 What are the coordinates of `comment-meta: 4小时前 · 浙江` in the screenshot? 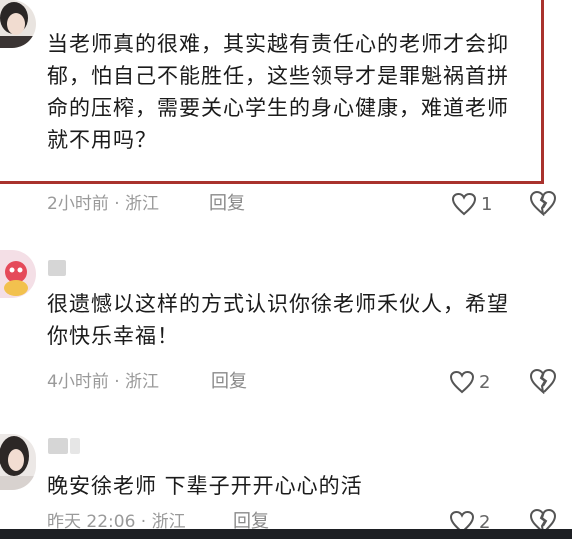 It's located at (103, 382).